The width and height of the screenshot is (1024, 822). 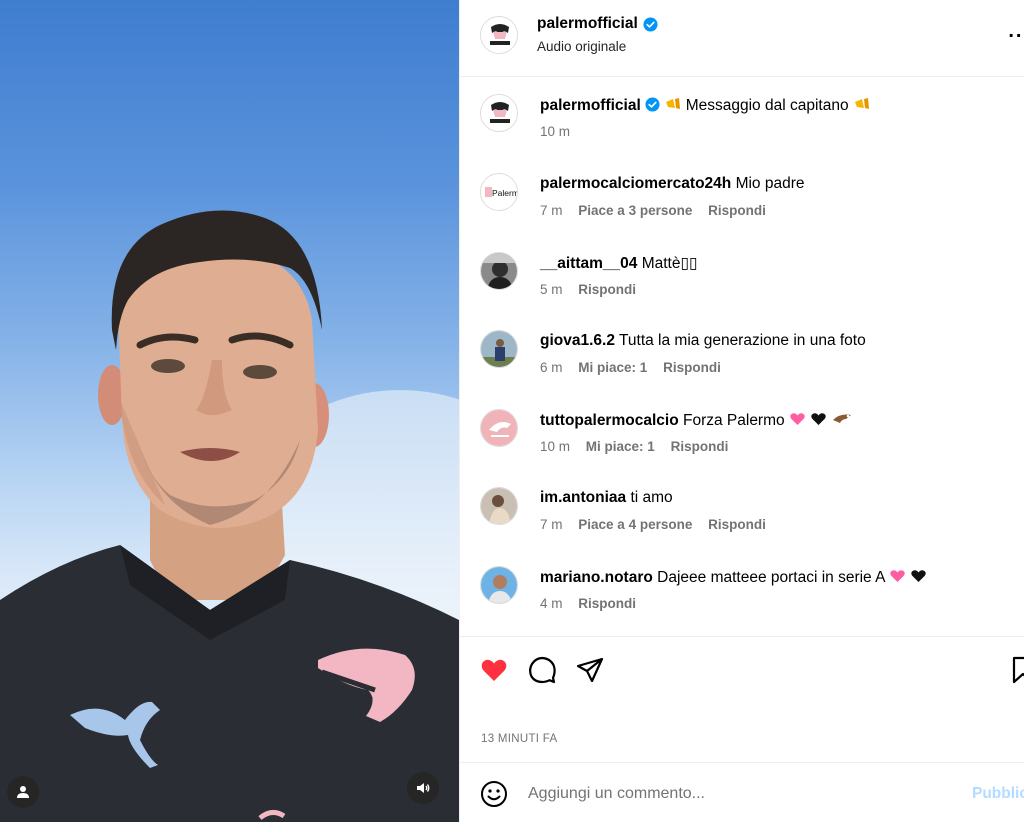 What do you see at coordinates (588, 263) in the screenshot?
I see `comment-username: __aittam__04` at bounding box center [588, 263].